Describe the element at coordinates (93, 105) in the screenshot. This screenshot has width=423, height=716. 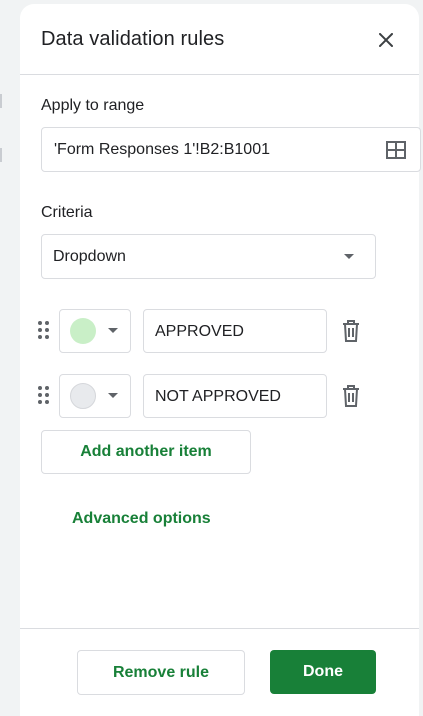
I see `apply-to-range-label: Apply to range` at that location.